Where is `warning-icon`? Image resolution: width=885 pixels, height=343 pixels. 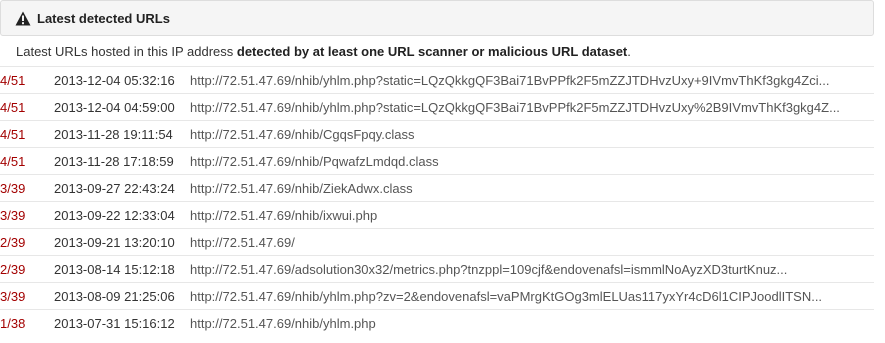
warning-icon is located at coordinates (23, 18).